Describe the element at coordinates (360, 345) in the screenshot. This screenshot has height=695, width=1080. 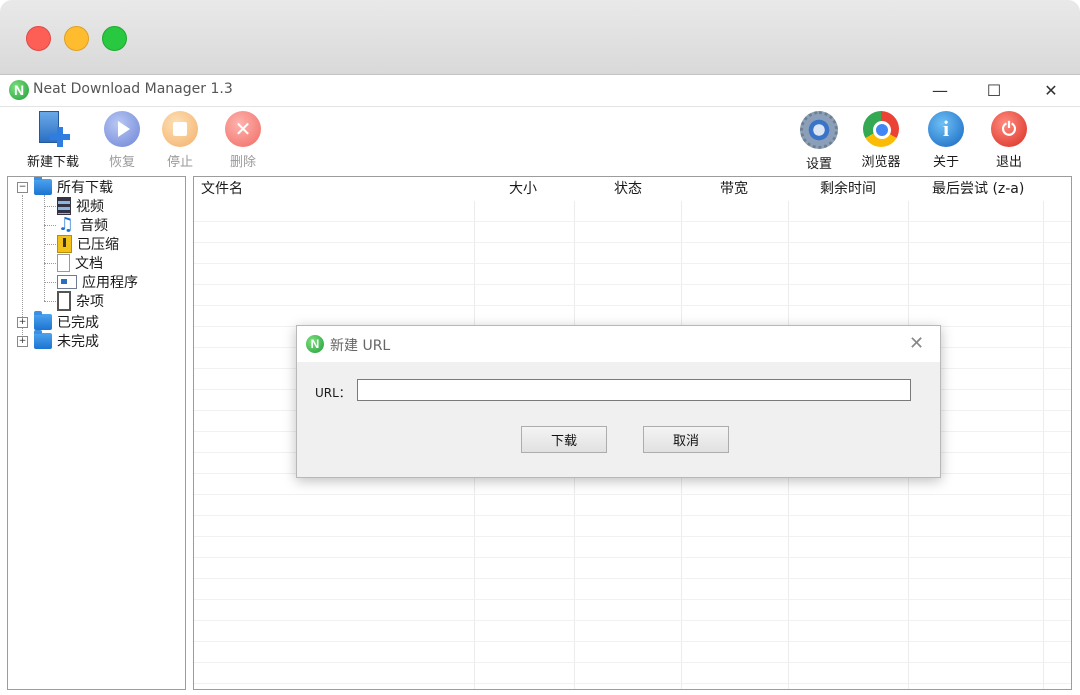
I see `dialog-title: 新建 URL` at that location.